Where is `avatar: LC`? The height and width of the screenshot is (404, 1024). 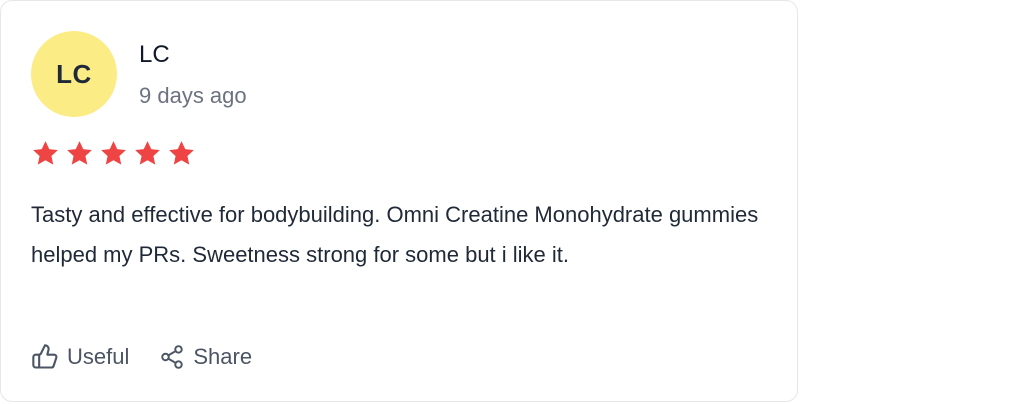
avatar: LC is located at coordinates (74, 74).